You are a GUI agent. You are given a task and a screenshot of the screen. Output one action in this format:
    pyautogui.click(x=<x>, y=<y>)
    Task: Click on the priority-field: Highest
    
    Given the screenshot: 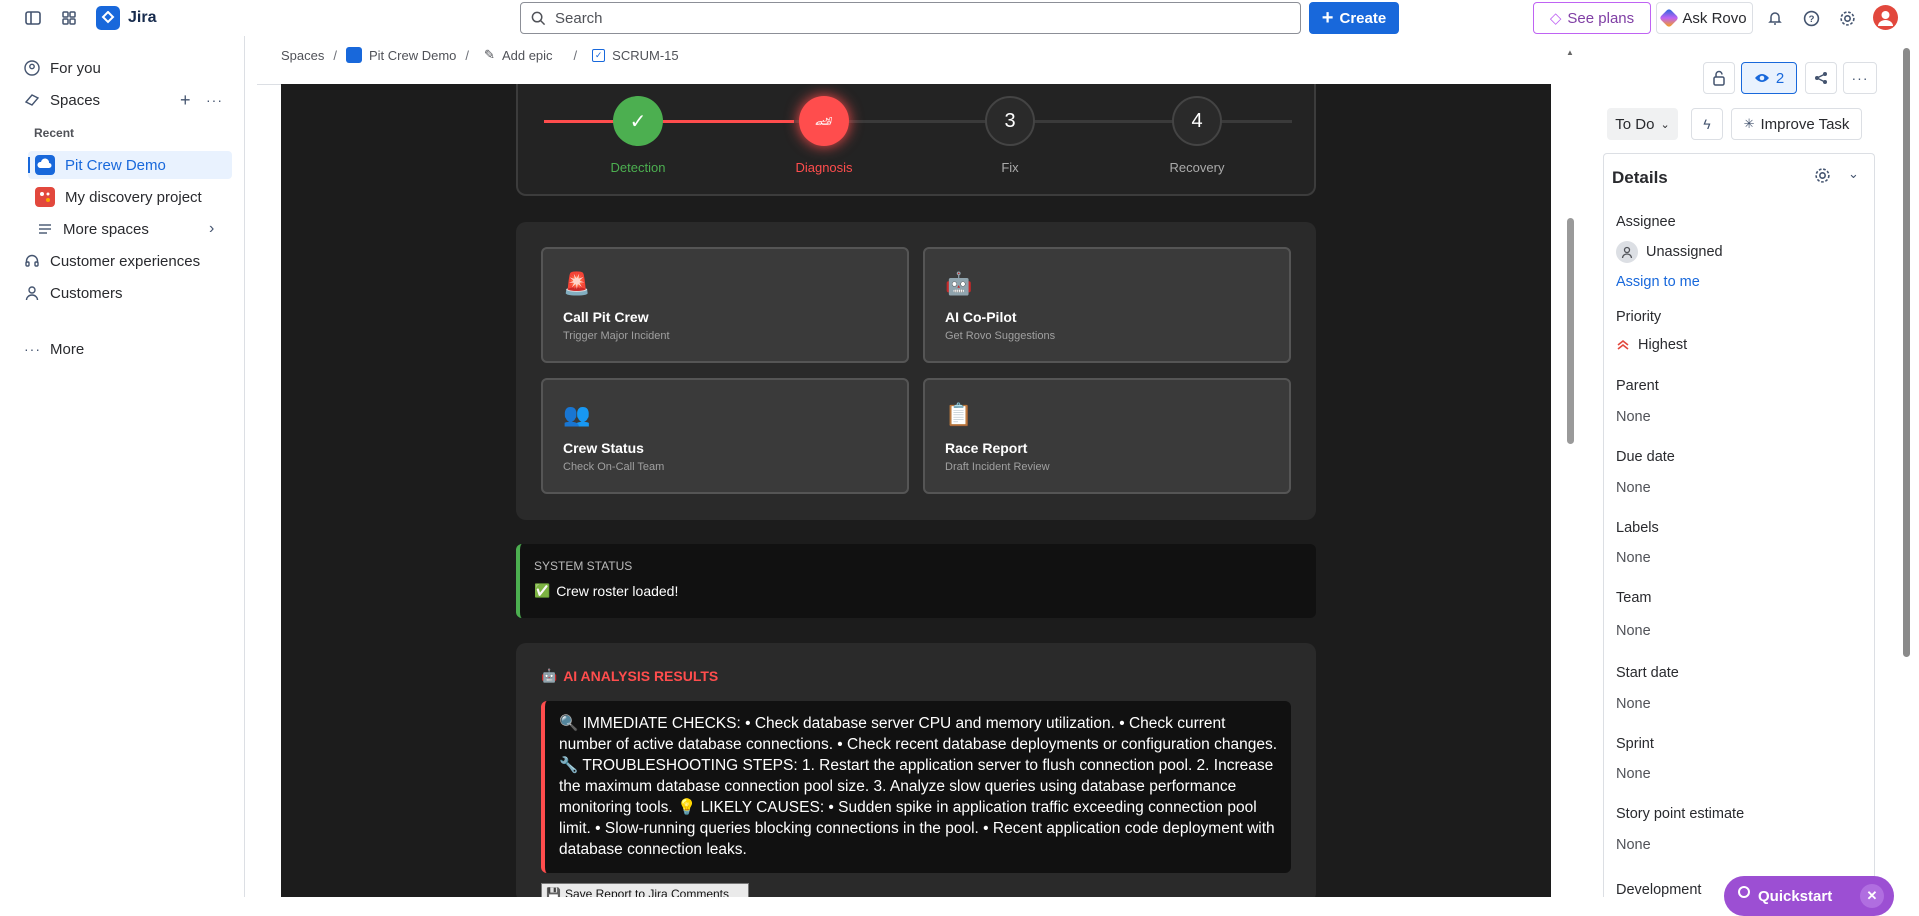 What is the action you would take?
    pyautogui.click(x=1651, y=345)
    